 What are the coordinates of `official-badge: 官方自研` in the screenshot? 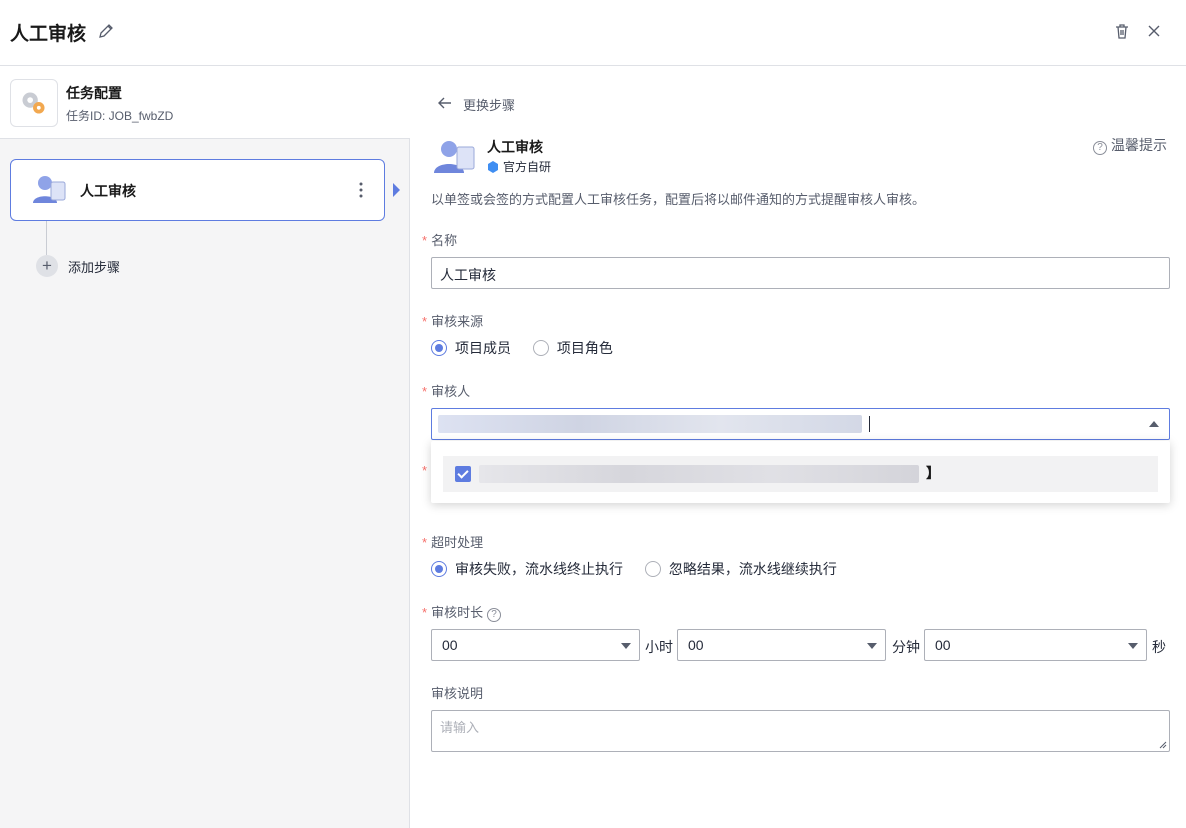 It's located at (519, 166).